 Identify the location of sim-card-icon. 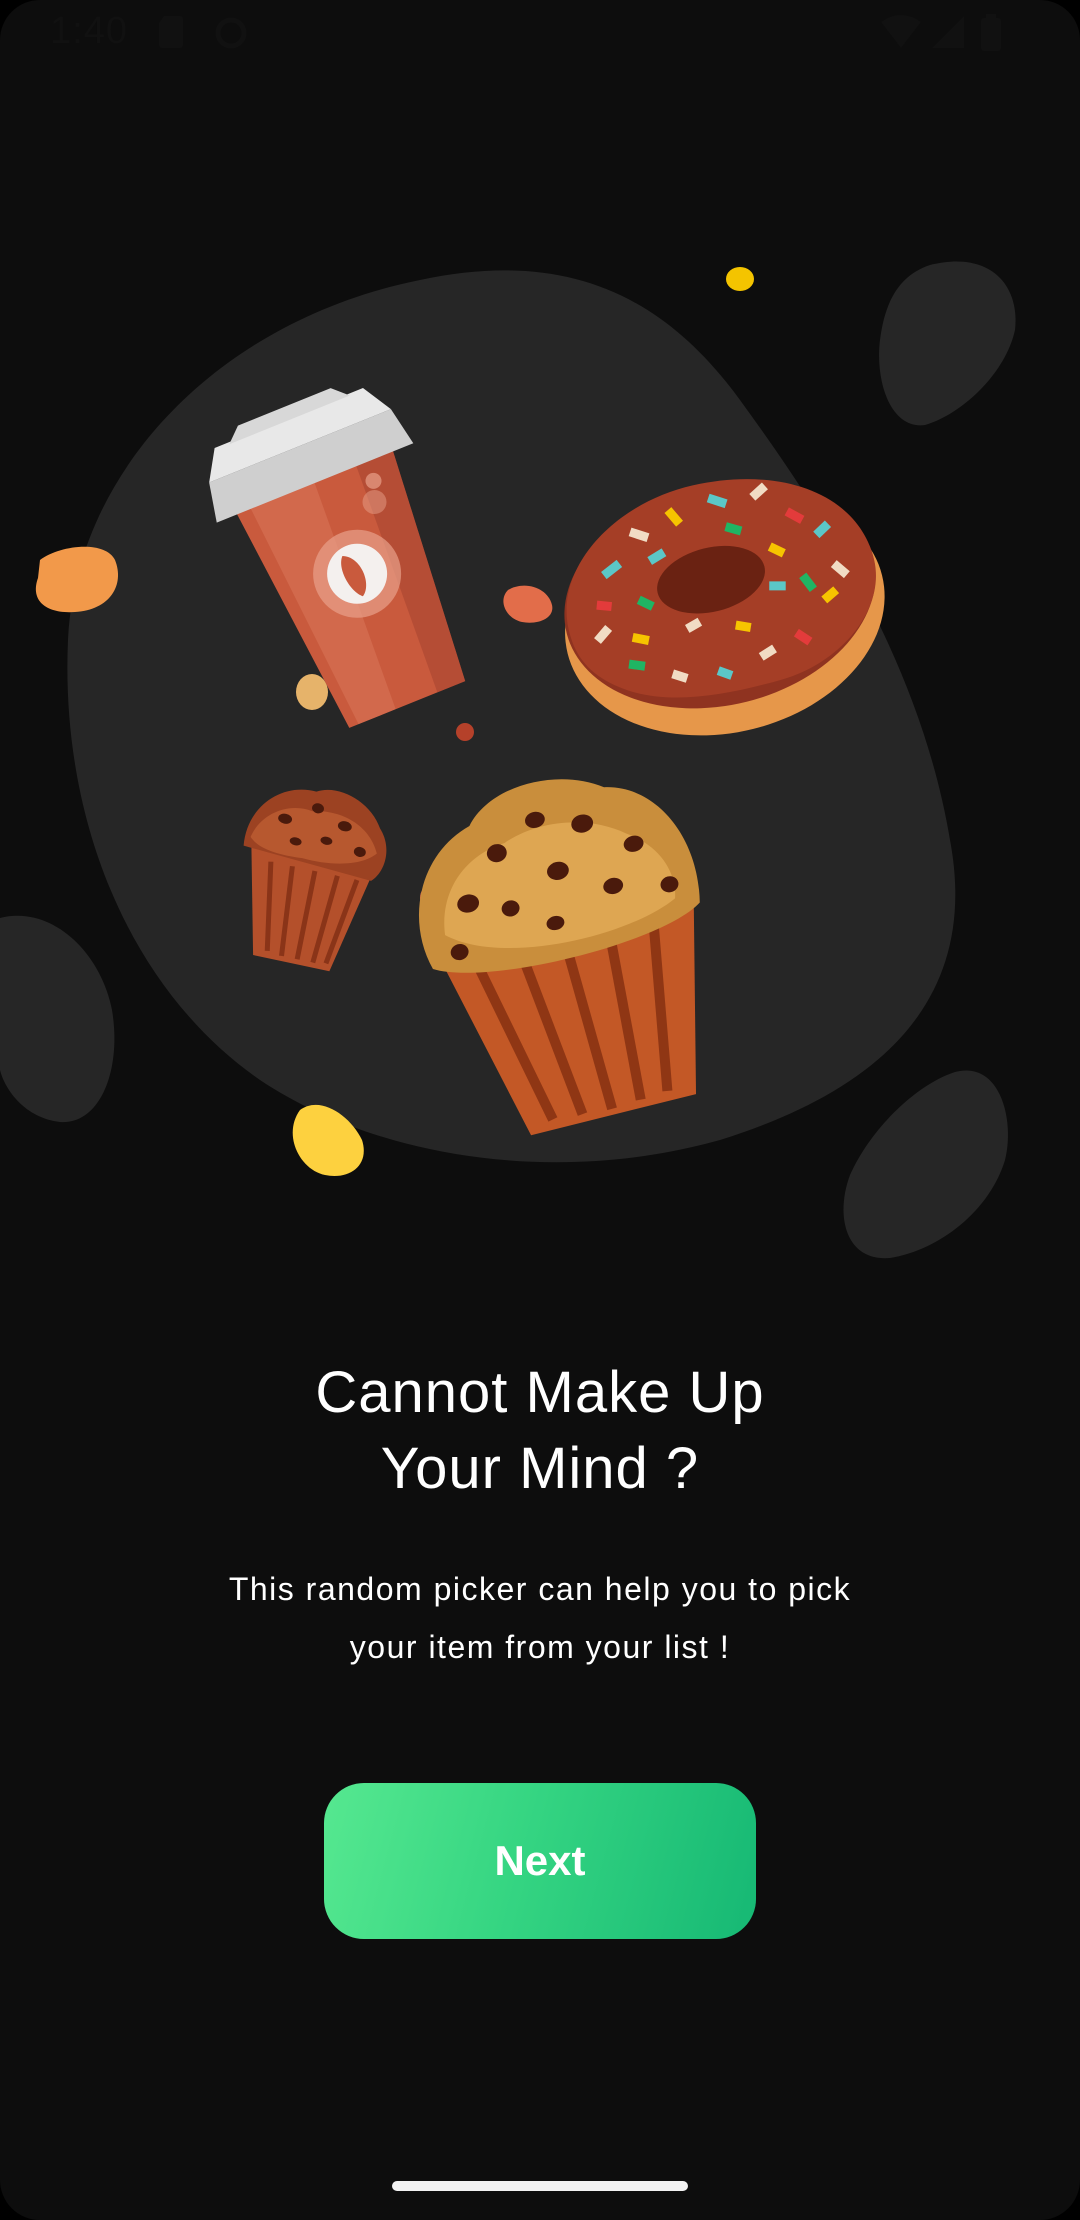
(171, 32).